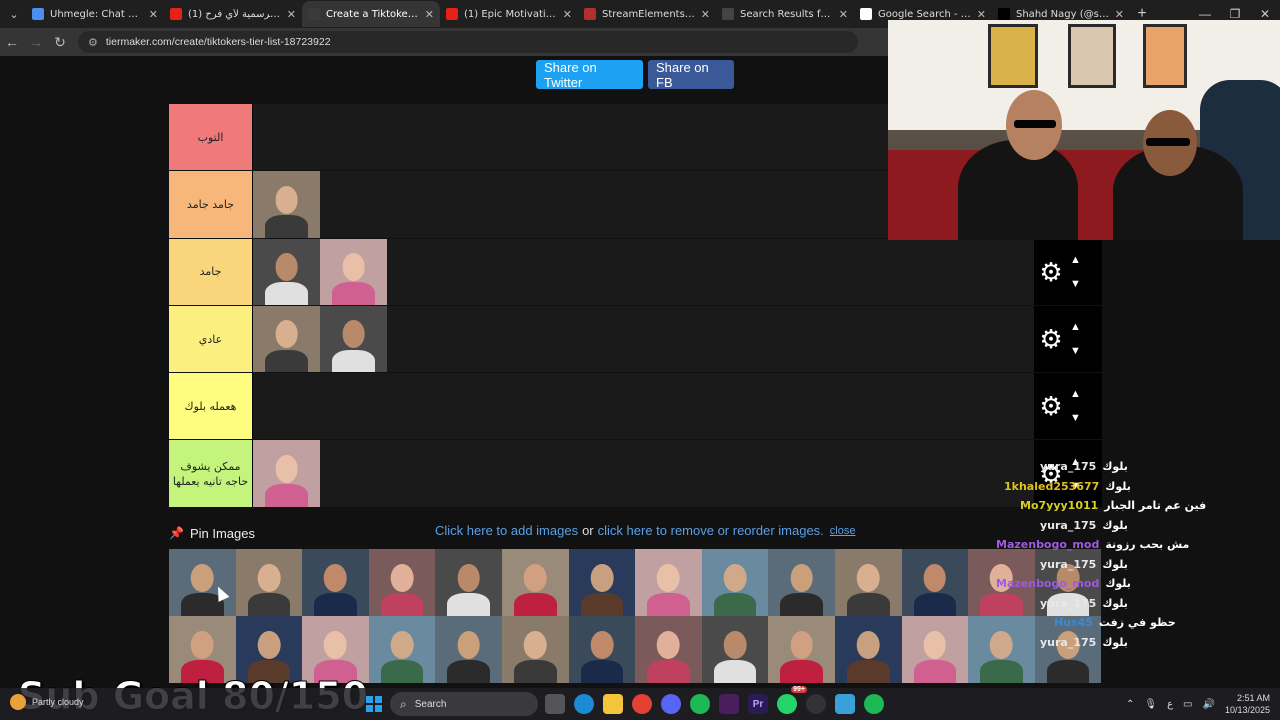 This screenshot has width=1280, height=720. I want to click on file-explorer-icon, so click(613, 704).